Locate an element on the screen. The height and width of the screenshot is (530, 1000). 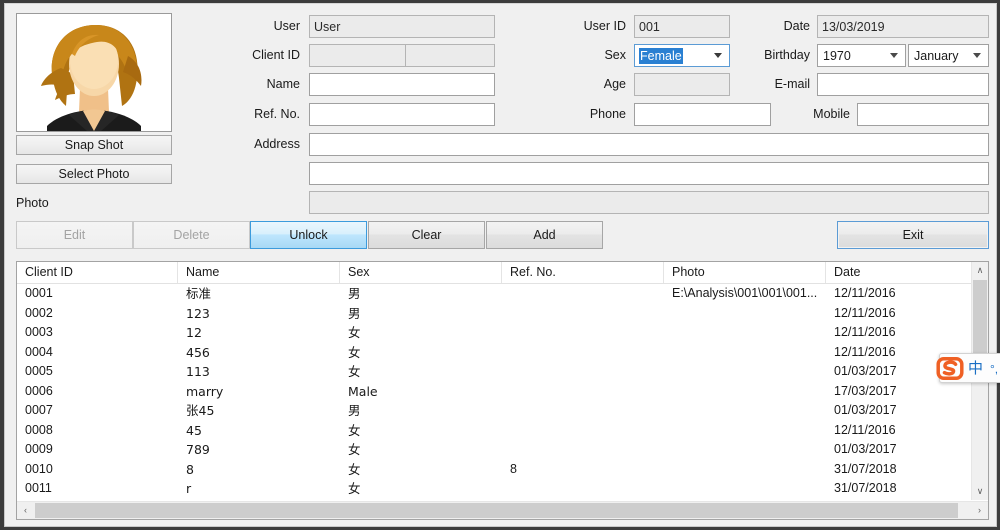
cell-name: 8 is located at coordinates (190, 469).